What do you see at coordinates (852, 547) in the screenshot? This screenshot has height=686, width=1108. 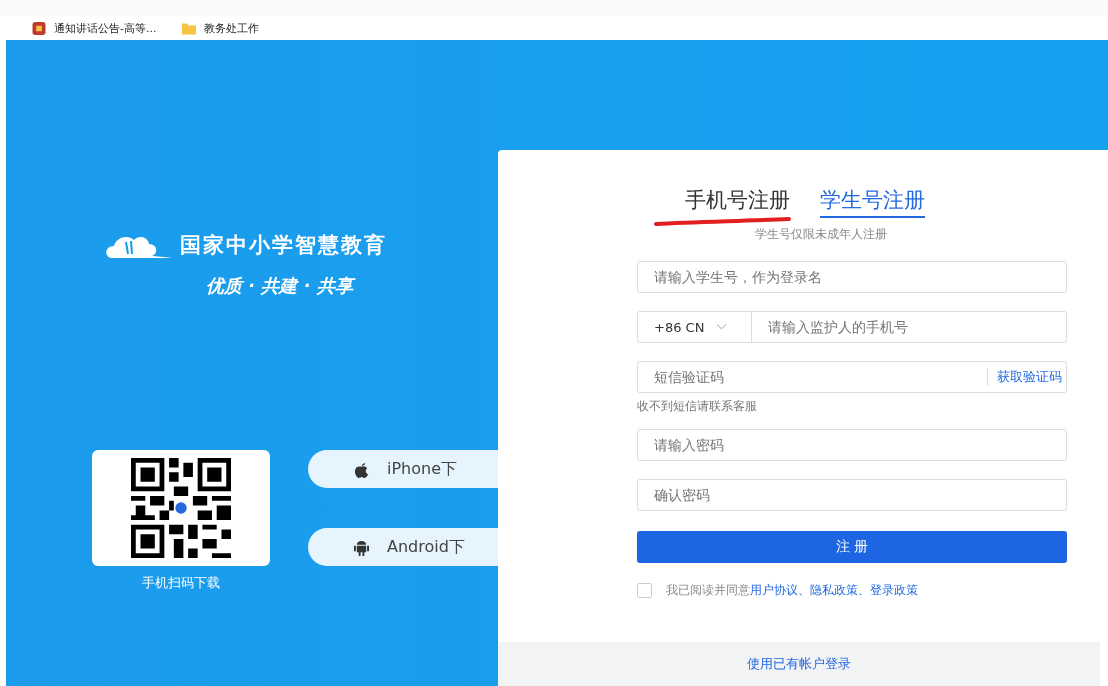 I see `register-button: 注 册` at bounding box center [852, 547].